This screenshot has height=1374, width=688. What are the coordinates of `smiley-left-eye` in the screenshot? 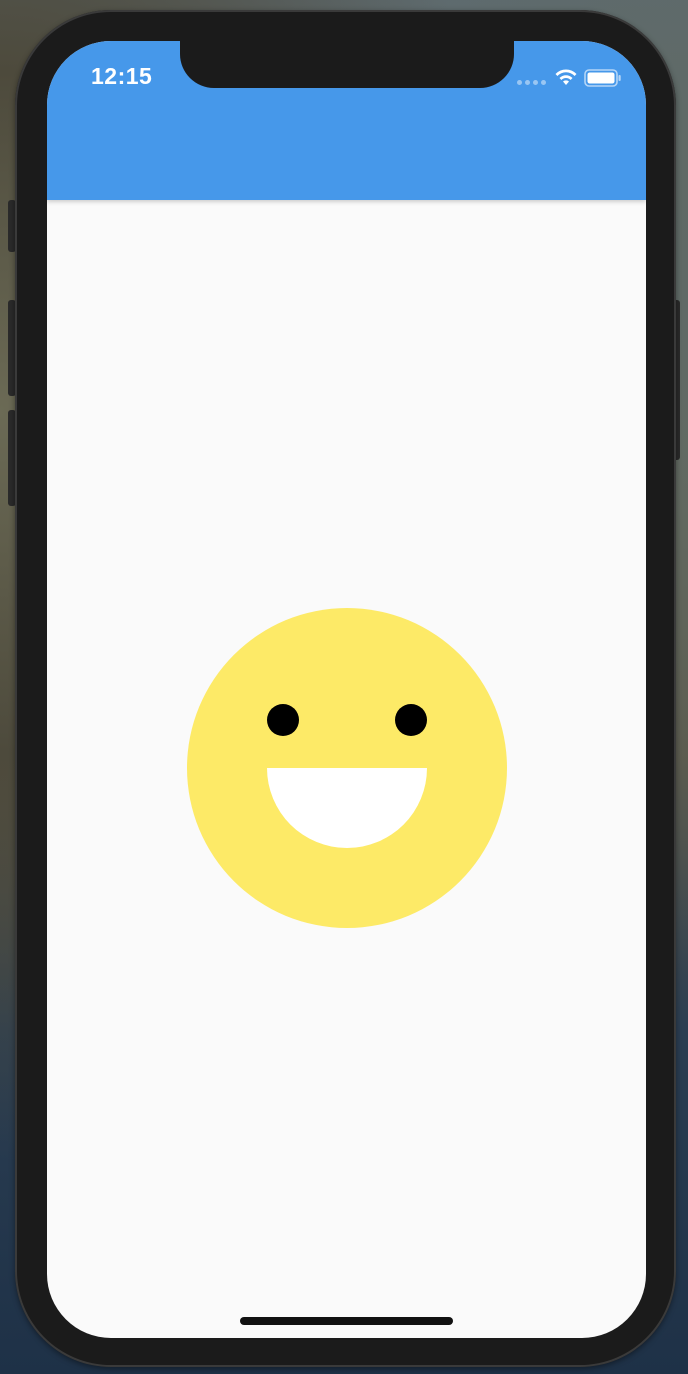 It's located at (283, 720).